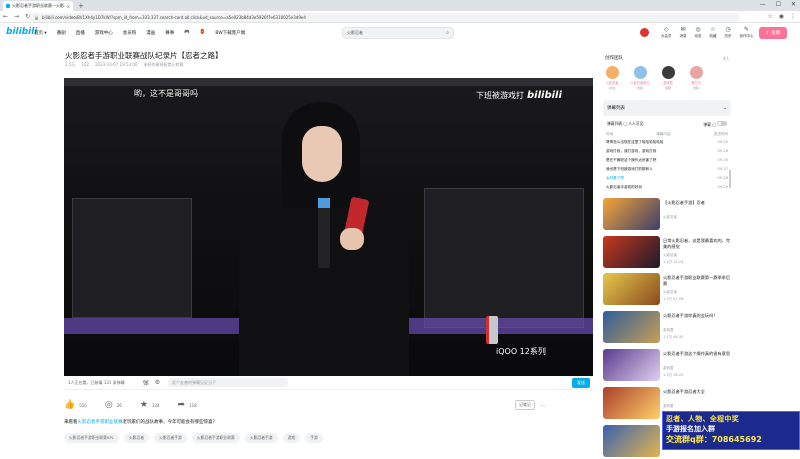 This screenshot has width=800, height=459. I want to click on header-icon-item: ◇ 大会员, so click(666, 32).